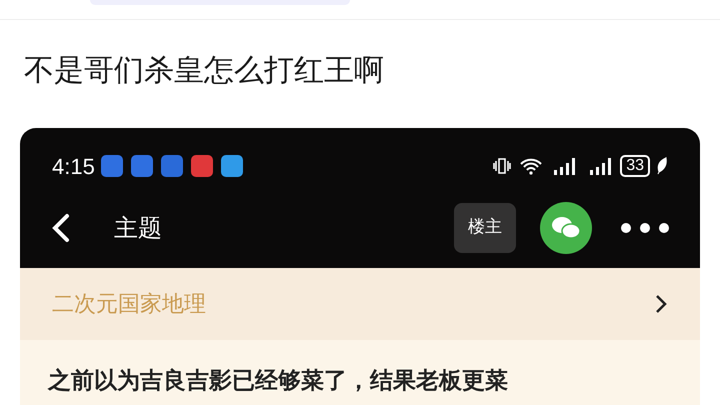 The height and width of the screenshot is (405, 720). What do you see at coordinates (278, 381) in the screenshot?
I see `post-body: 之前以为吉良吉影已经够菜了，结果老板更菜` at bounding box center [278, 381].